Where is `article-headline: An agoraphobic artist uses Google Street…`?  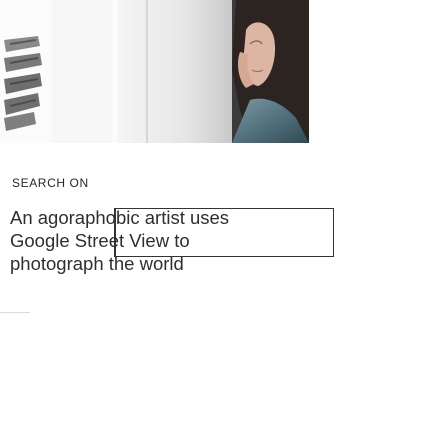 article-headline: An agoraphobic artist uses Google Street… is located at coordinates (160, 240).